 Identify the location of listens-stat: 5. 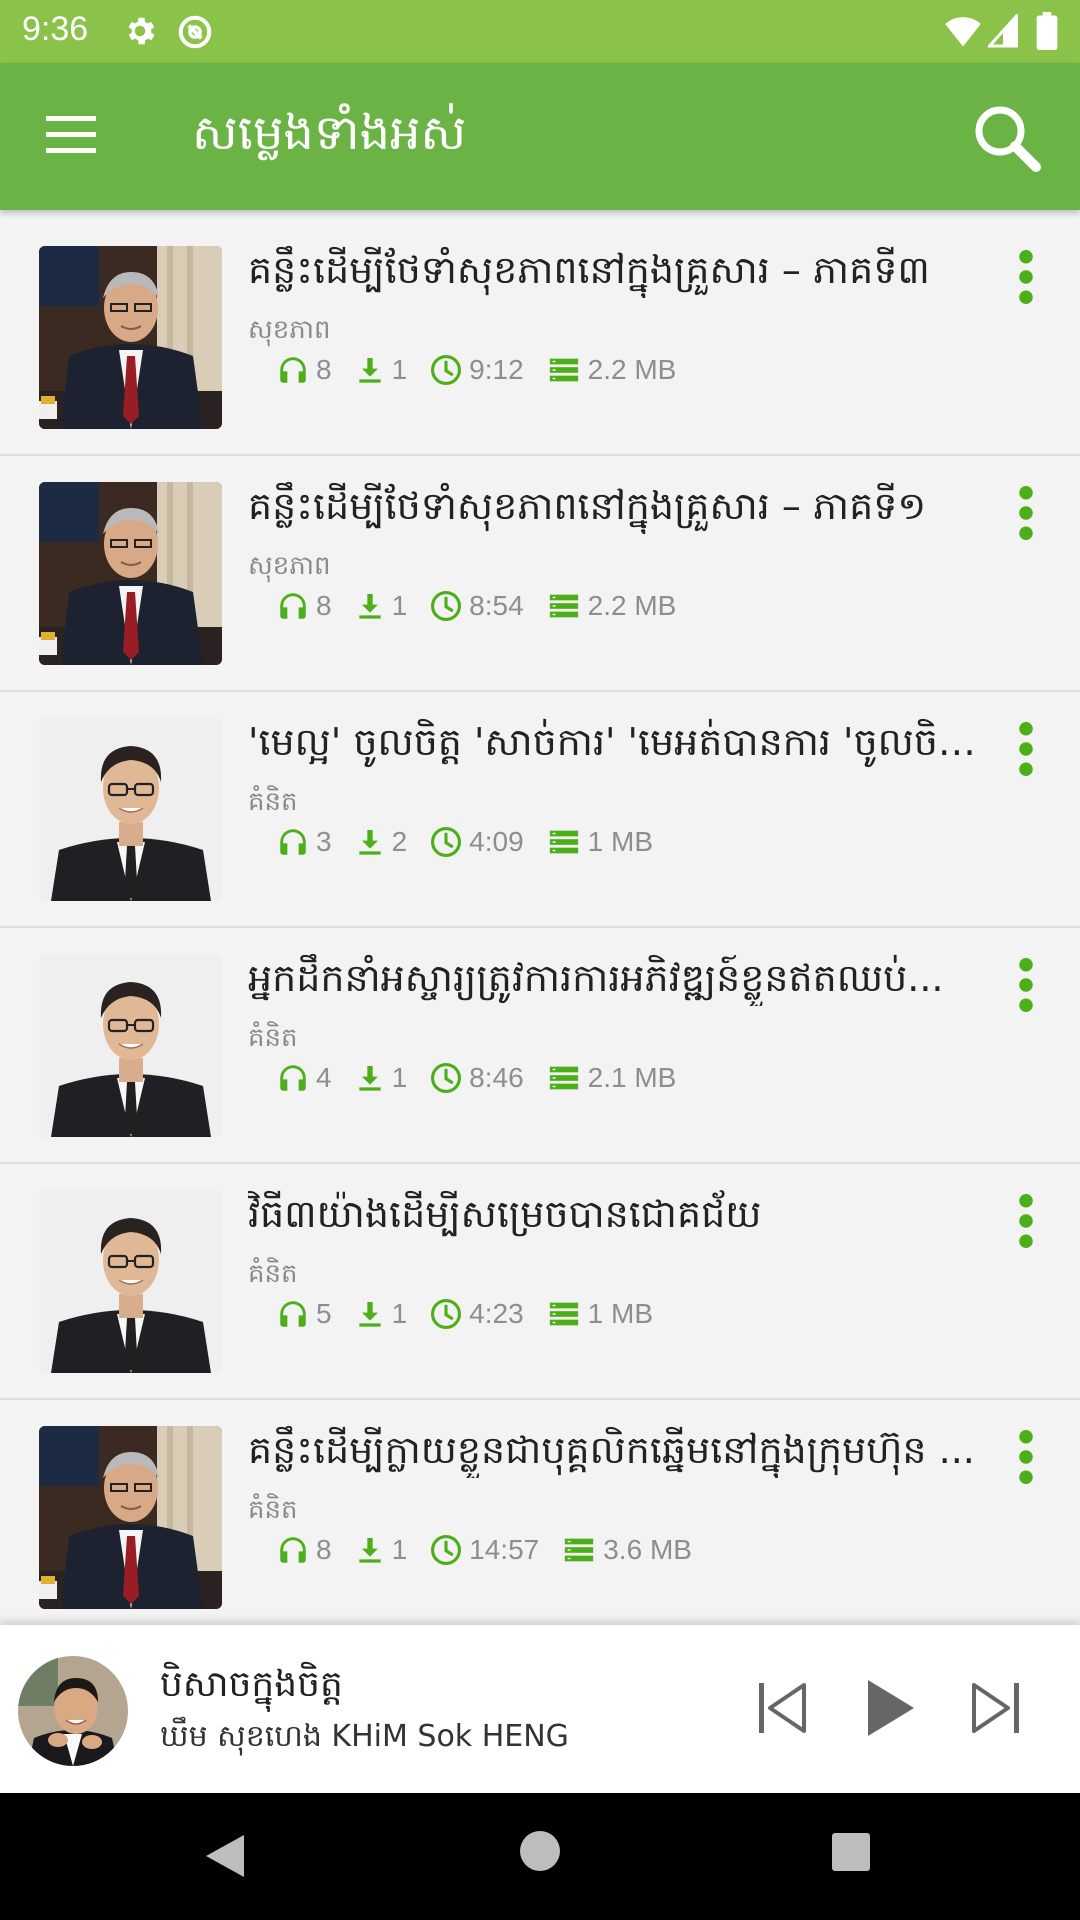
(304, 1314).